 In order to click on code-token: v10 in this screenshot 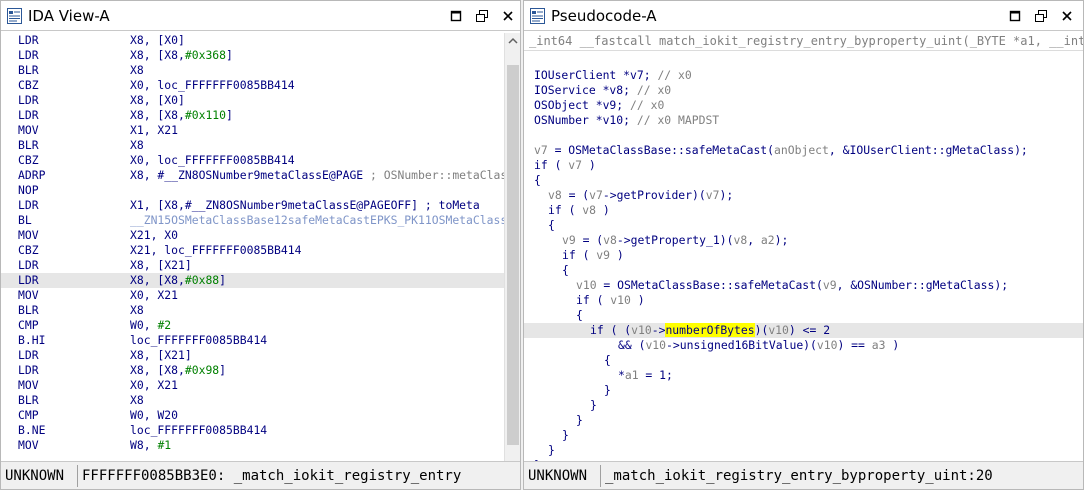, I will do `click(827, 345)`.